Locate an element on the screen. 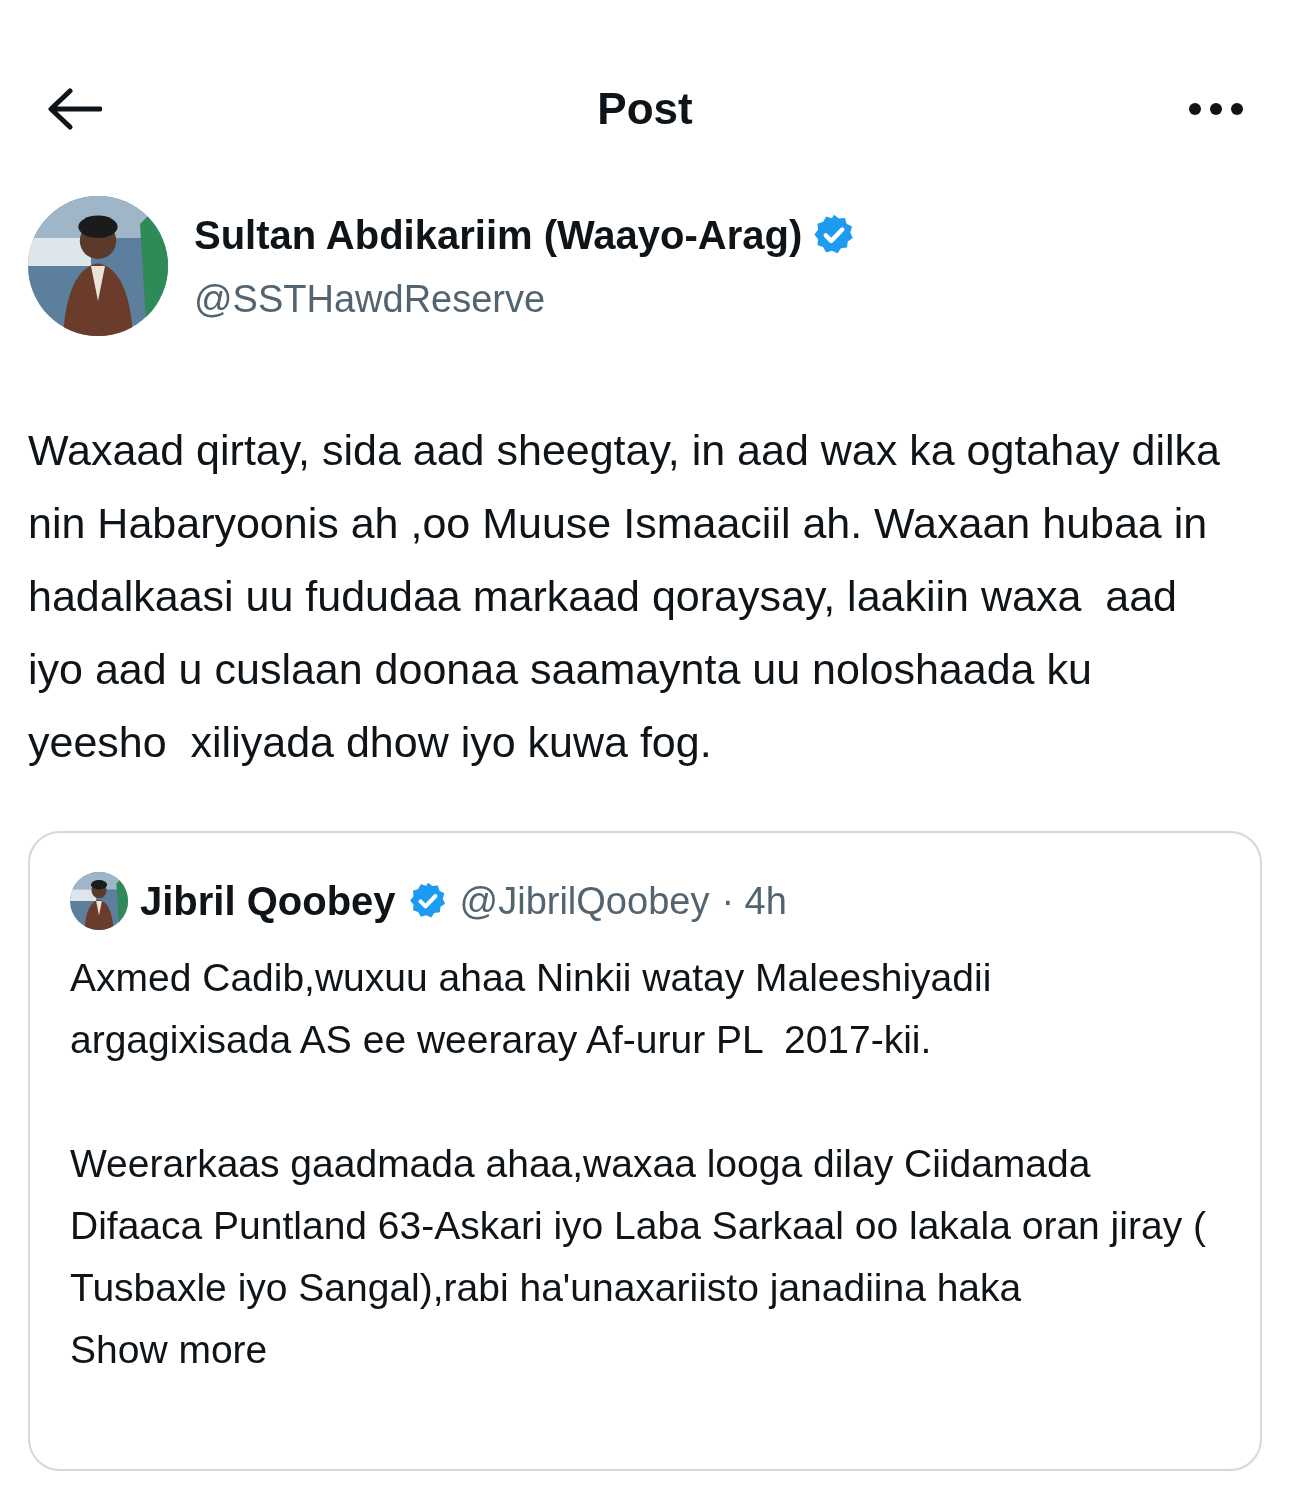 This screenshot has height=1493, width=1290. more-options-icon is located at coordinates (1216, 109).